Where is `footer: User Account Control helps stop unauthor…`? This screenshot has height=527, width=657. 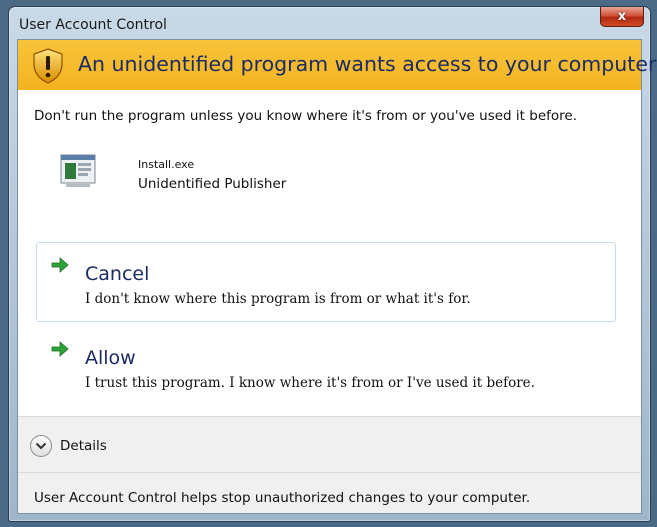
footer: User Account Control helps stop unauthor… is located at coordinates (329, 492).